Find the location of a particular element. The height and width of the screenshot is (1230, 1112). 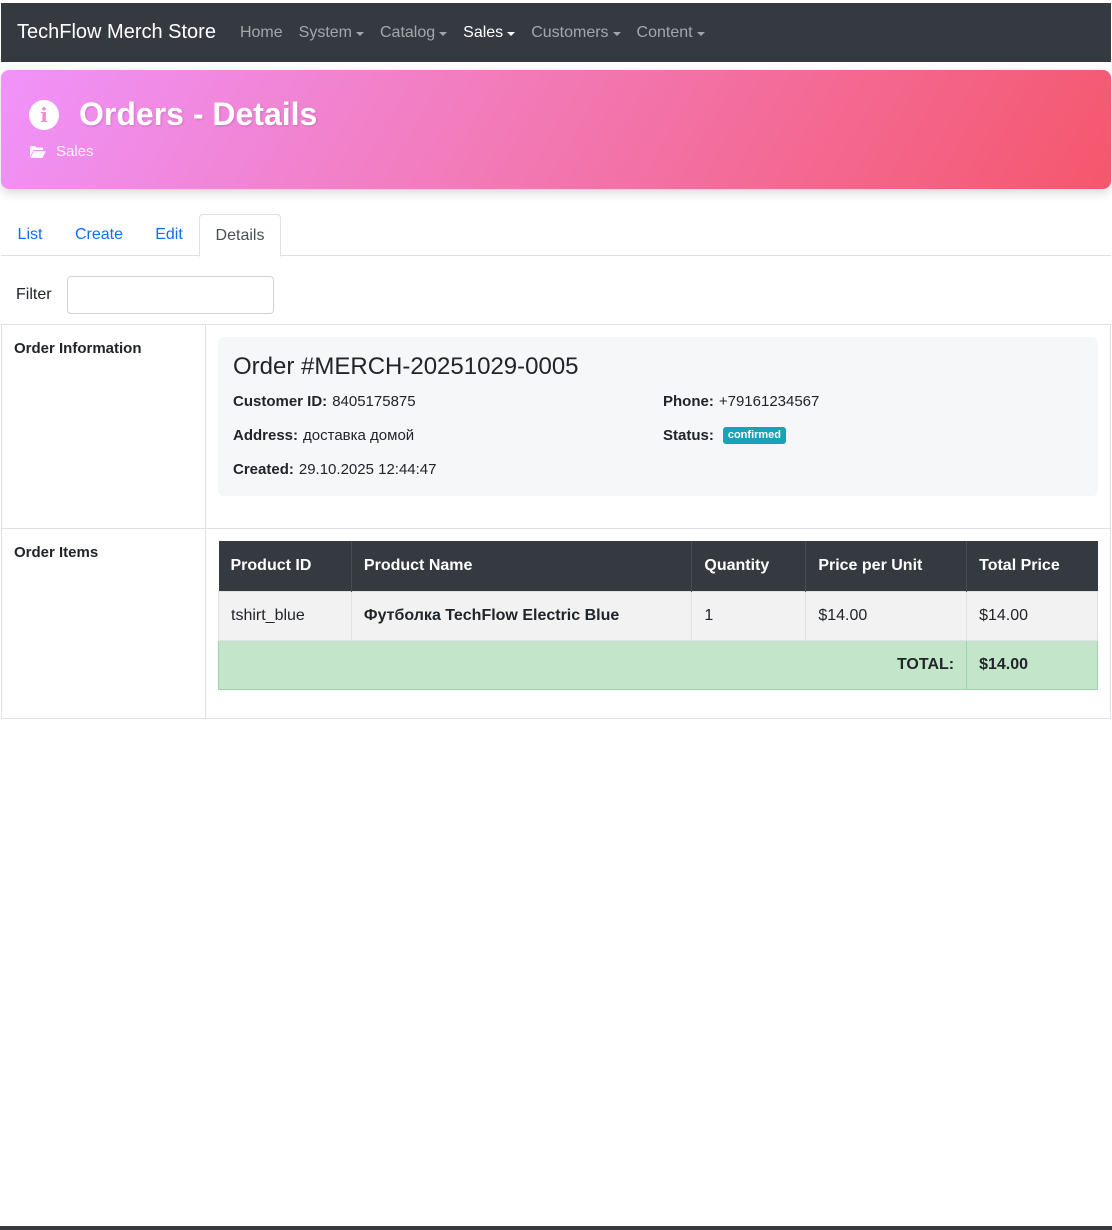

nav-label: Home is located at coordinates (261, 32).